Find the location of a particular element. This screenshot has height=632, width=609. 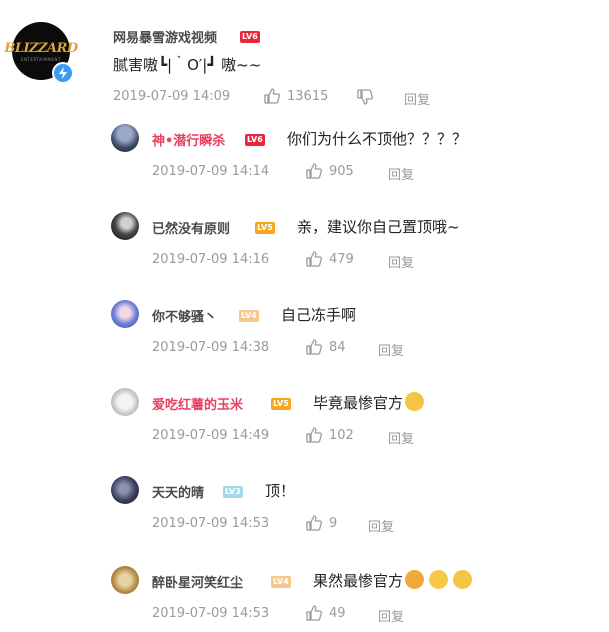

reply-text: 你们为什么不顶他？？？？ is located at coordinates (377, 139).